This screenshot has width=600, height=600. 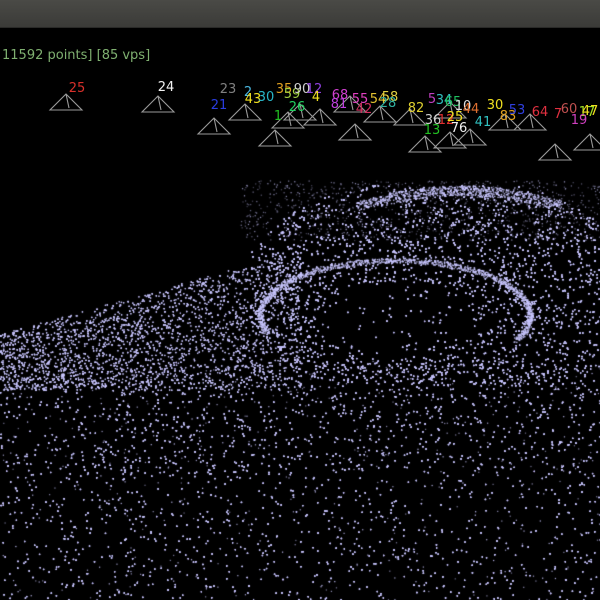 I want to click on camera-label: 47, so click(x=590, y=111).